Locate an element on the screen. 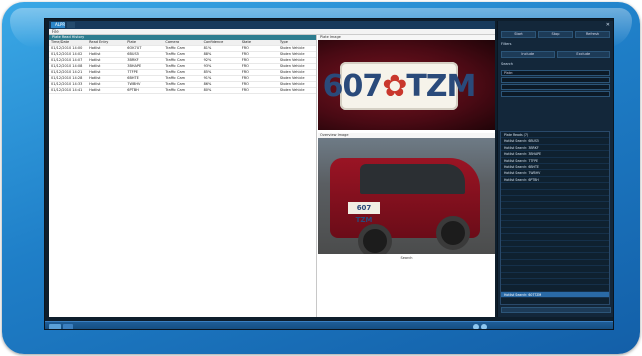 This screenshot has height=356, width=642. car-plate: 607 TZM is located at coordinates (364, 213).